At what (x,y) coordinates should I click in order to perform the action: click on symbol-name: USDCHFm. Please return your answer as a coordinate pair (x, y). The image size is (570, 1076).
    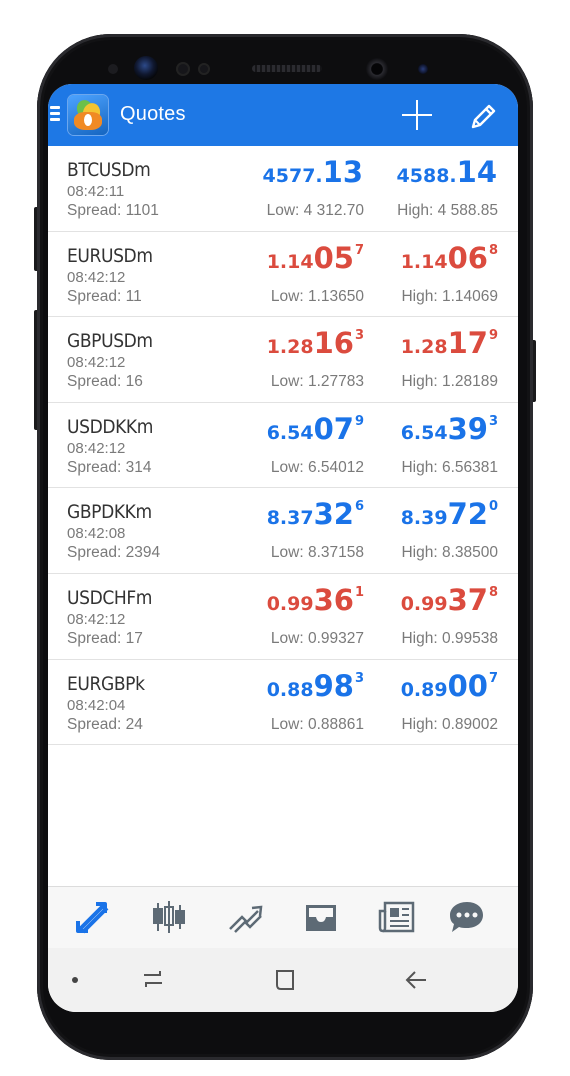
    Looking at the image, I should click on (110, 597).